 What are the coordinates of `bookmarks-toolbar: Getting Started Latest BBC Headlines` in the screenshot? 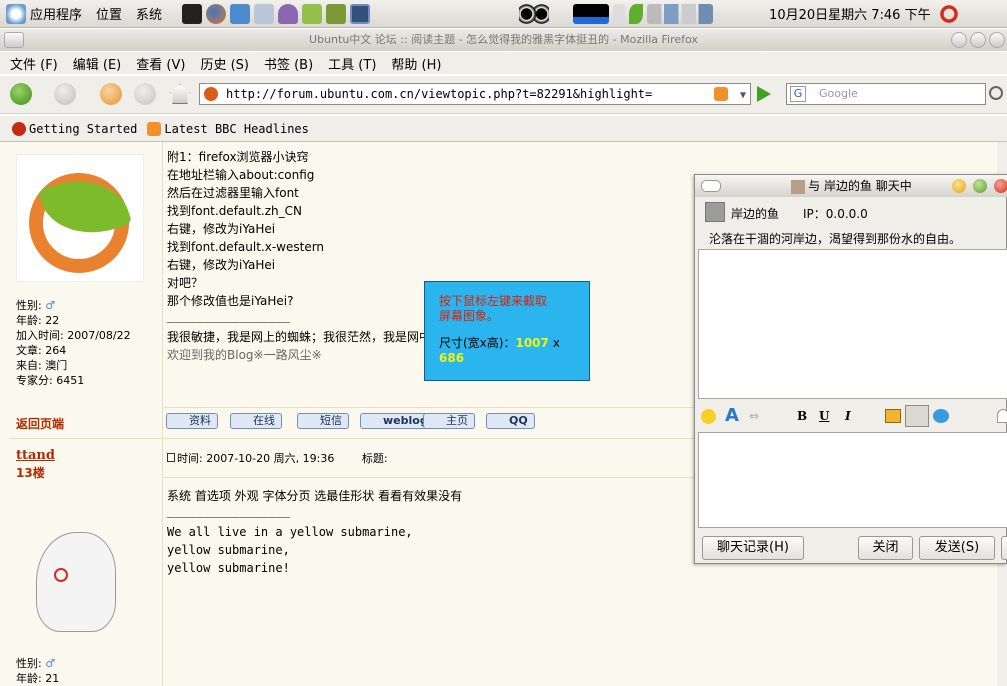 It's located at (503, 129).